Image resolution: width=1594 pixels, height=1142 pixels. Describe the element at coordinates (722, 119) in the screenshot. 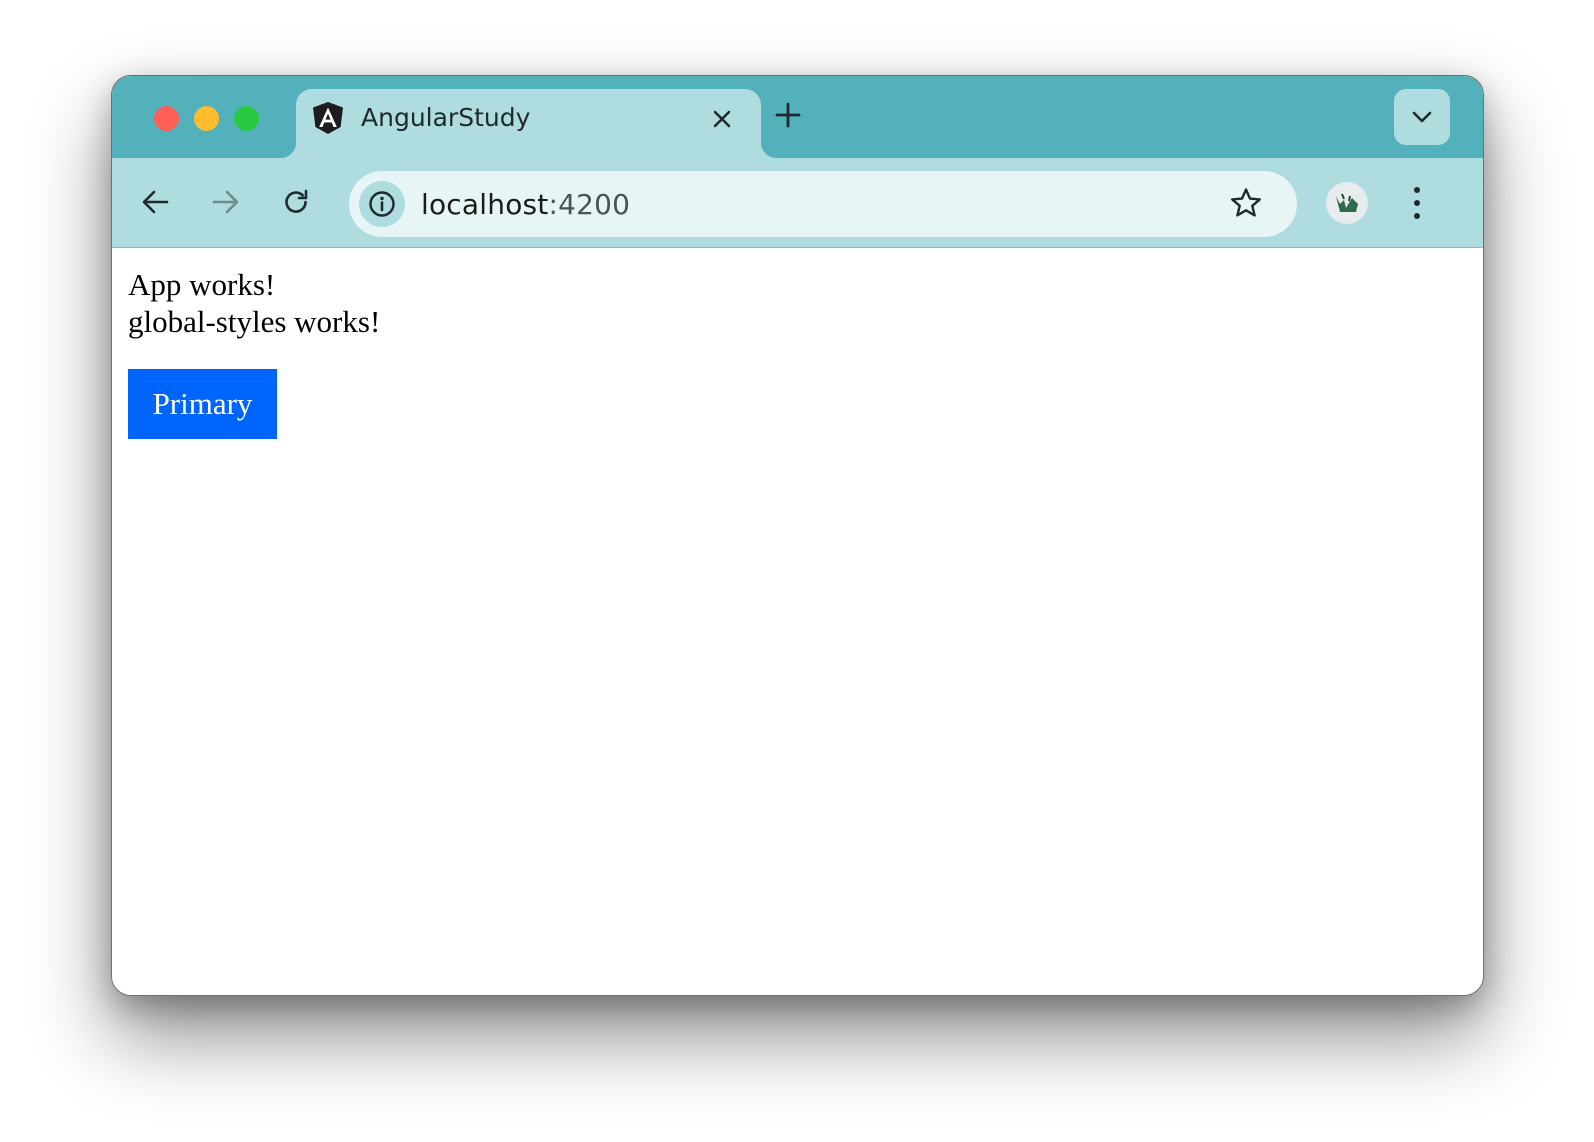

I see `close-icon` at that location.